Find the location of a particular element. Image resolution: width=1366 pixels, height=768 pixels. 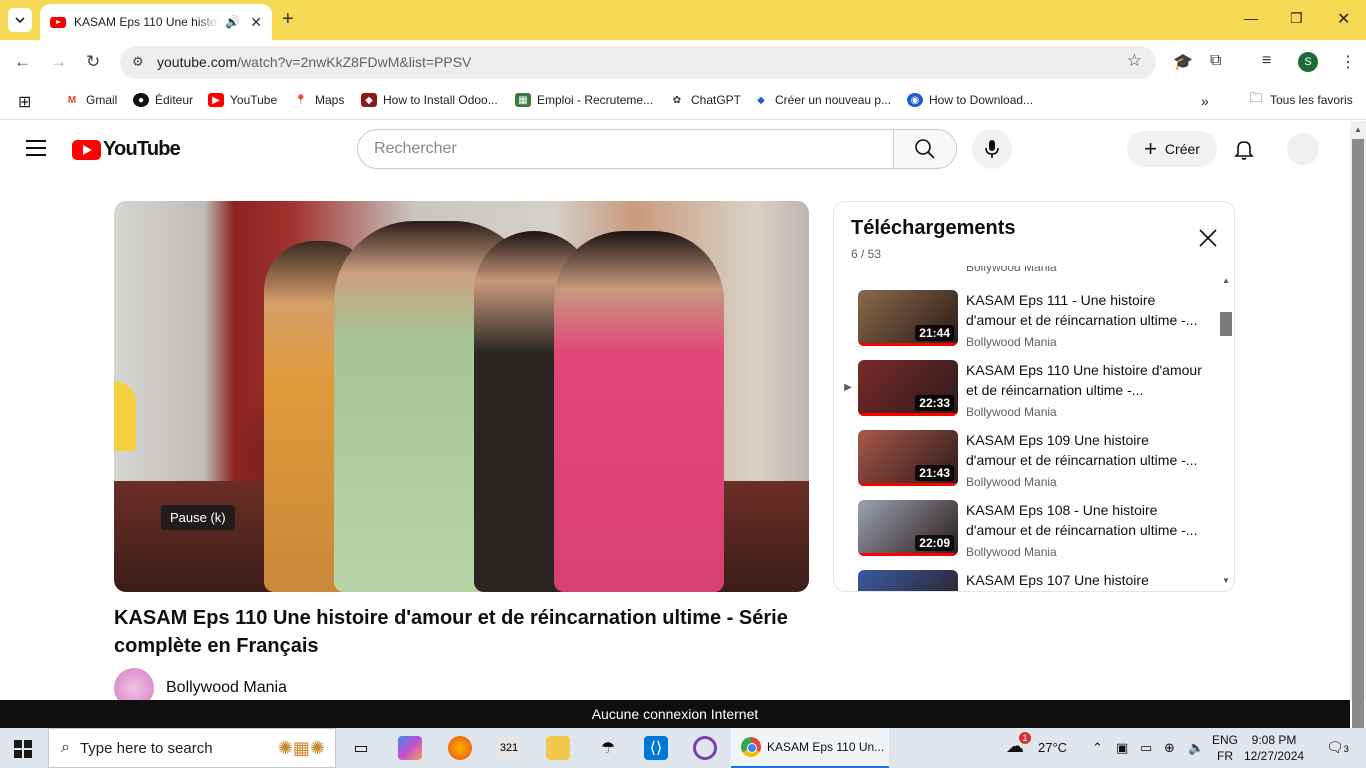

playlist-item-partial: Bollywood Mania is located at coordinates (1027, 271).